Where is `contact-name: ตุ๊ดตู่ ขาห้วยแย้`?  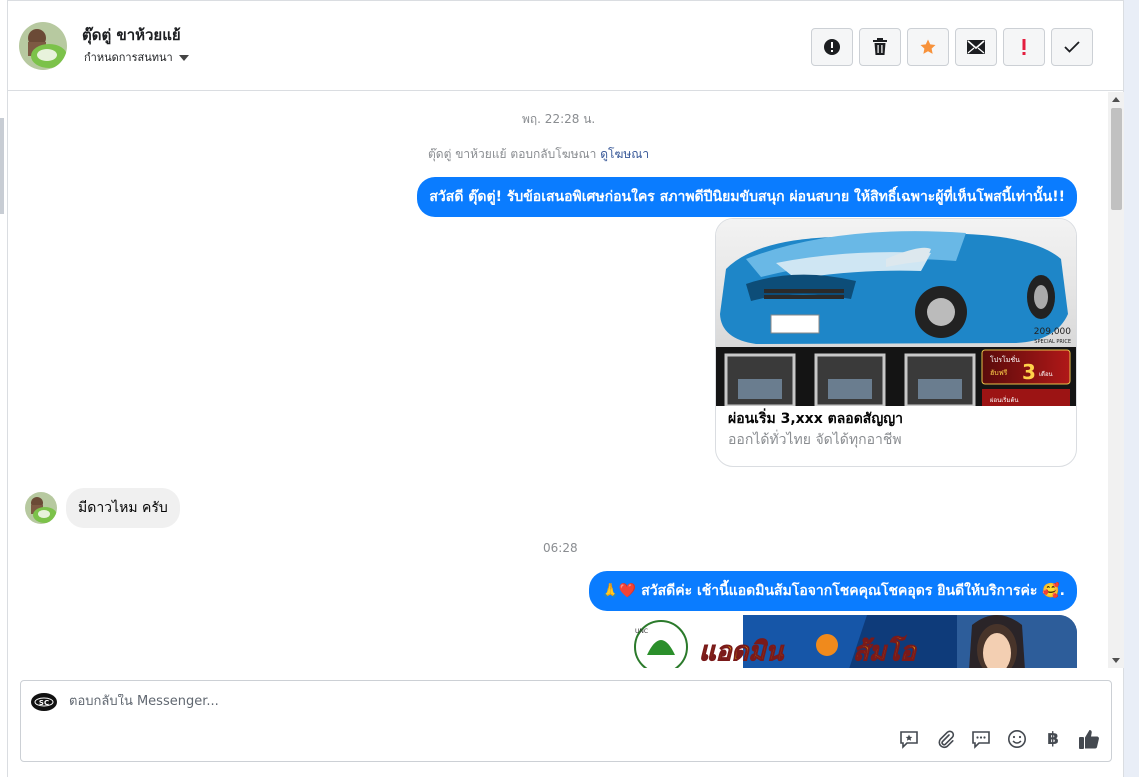 contact-name: ตุ๊ดตู่ ขาห้วยแย้ is located at coordinates (131, 35).